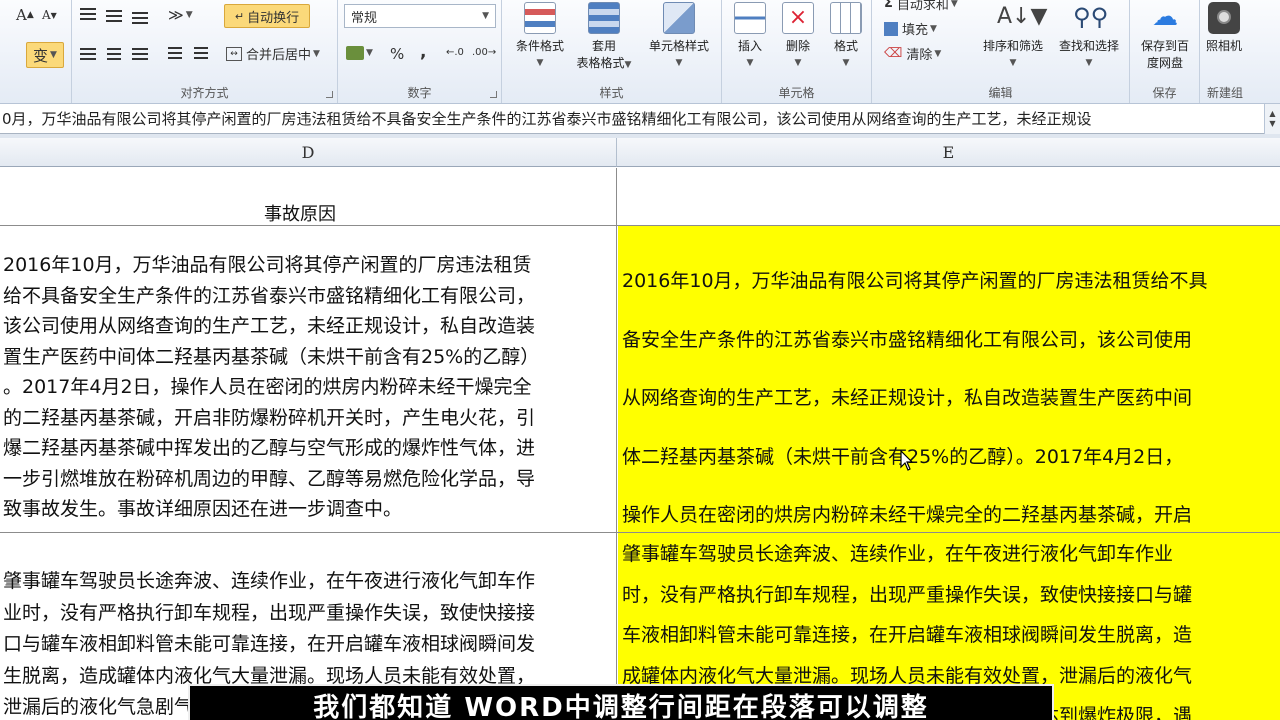 The image size is (1280, 720). What do you see at coordinates (621, 702) in the screenshot?
I see `video-subtitle: 我们都知道 WORD中调整行间距在段落可以调整` at bounding box center [621, 702].